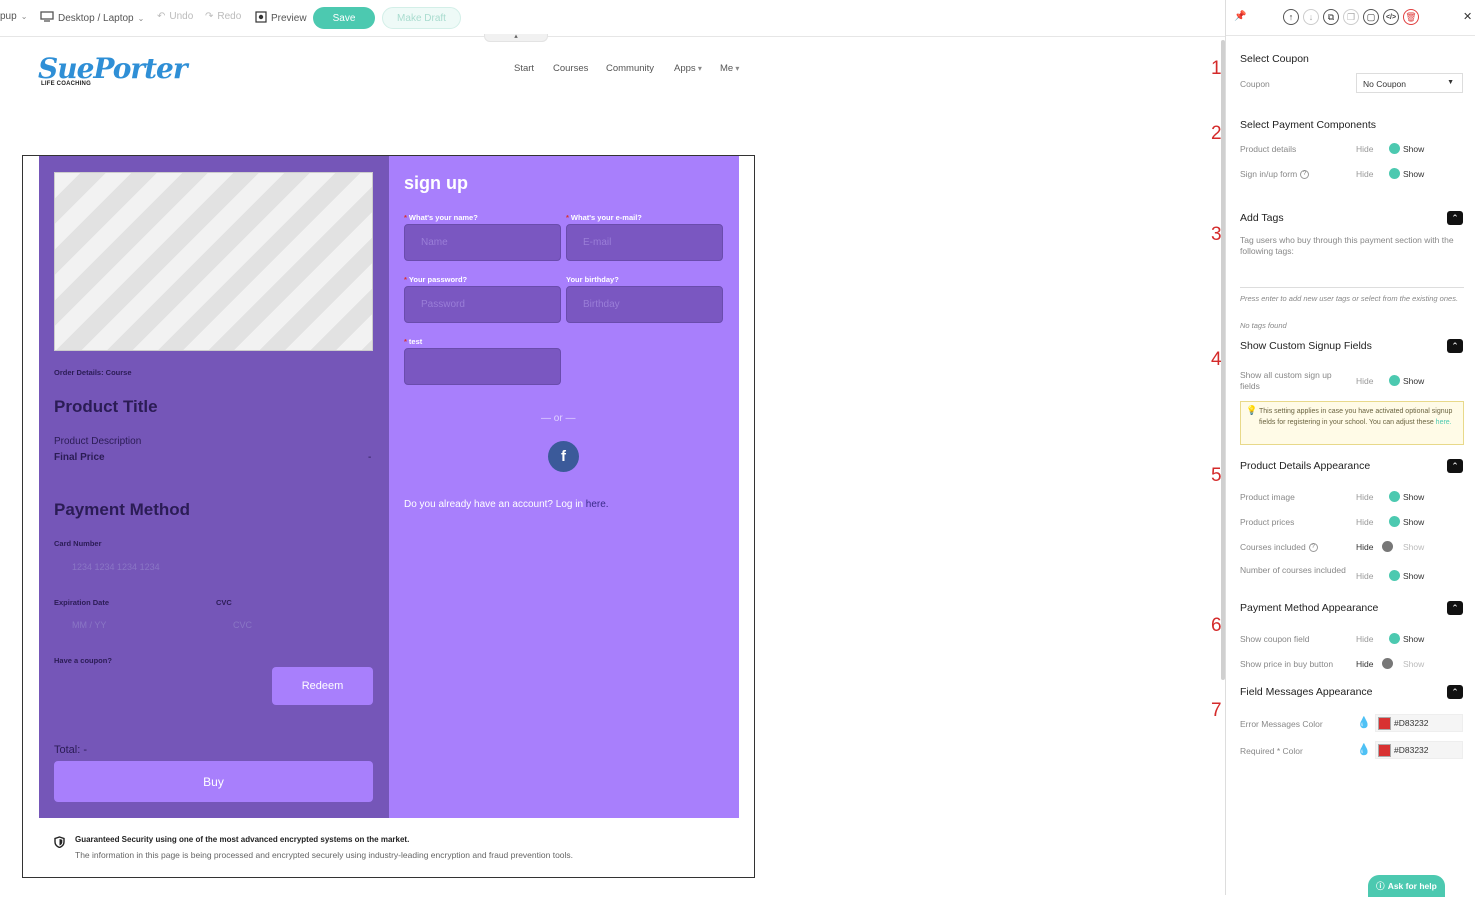 The image size is (1475, 897). Describe the element at coordinates (482, 366) in the screenshot. I see `test-field` at that location.